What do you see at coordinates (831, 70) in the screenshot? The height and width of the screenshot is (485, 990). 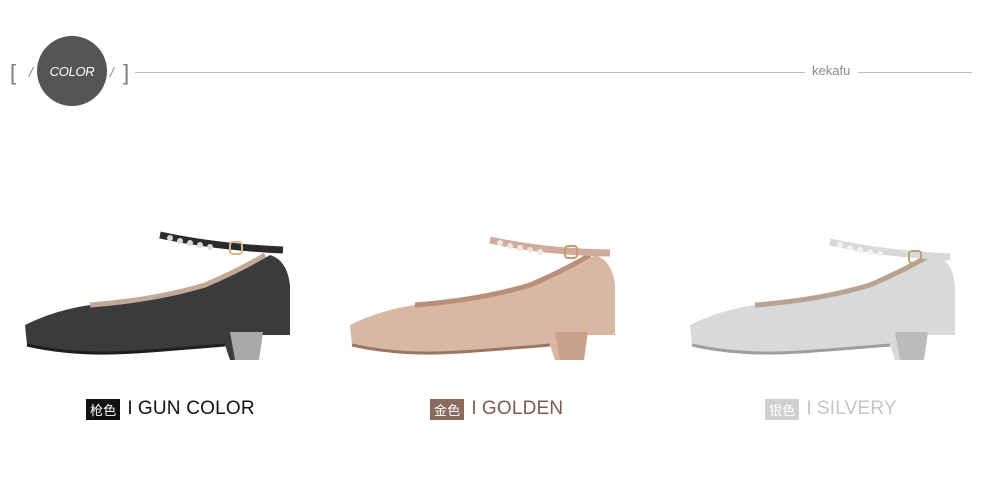 I see `brand-name: kekafu` at bounding box center [831, 70].